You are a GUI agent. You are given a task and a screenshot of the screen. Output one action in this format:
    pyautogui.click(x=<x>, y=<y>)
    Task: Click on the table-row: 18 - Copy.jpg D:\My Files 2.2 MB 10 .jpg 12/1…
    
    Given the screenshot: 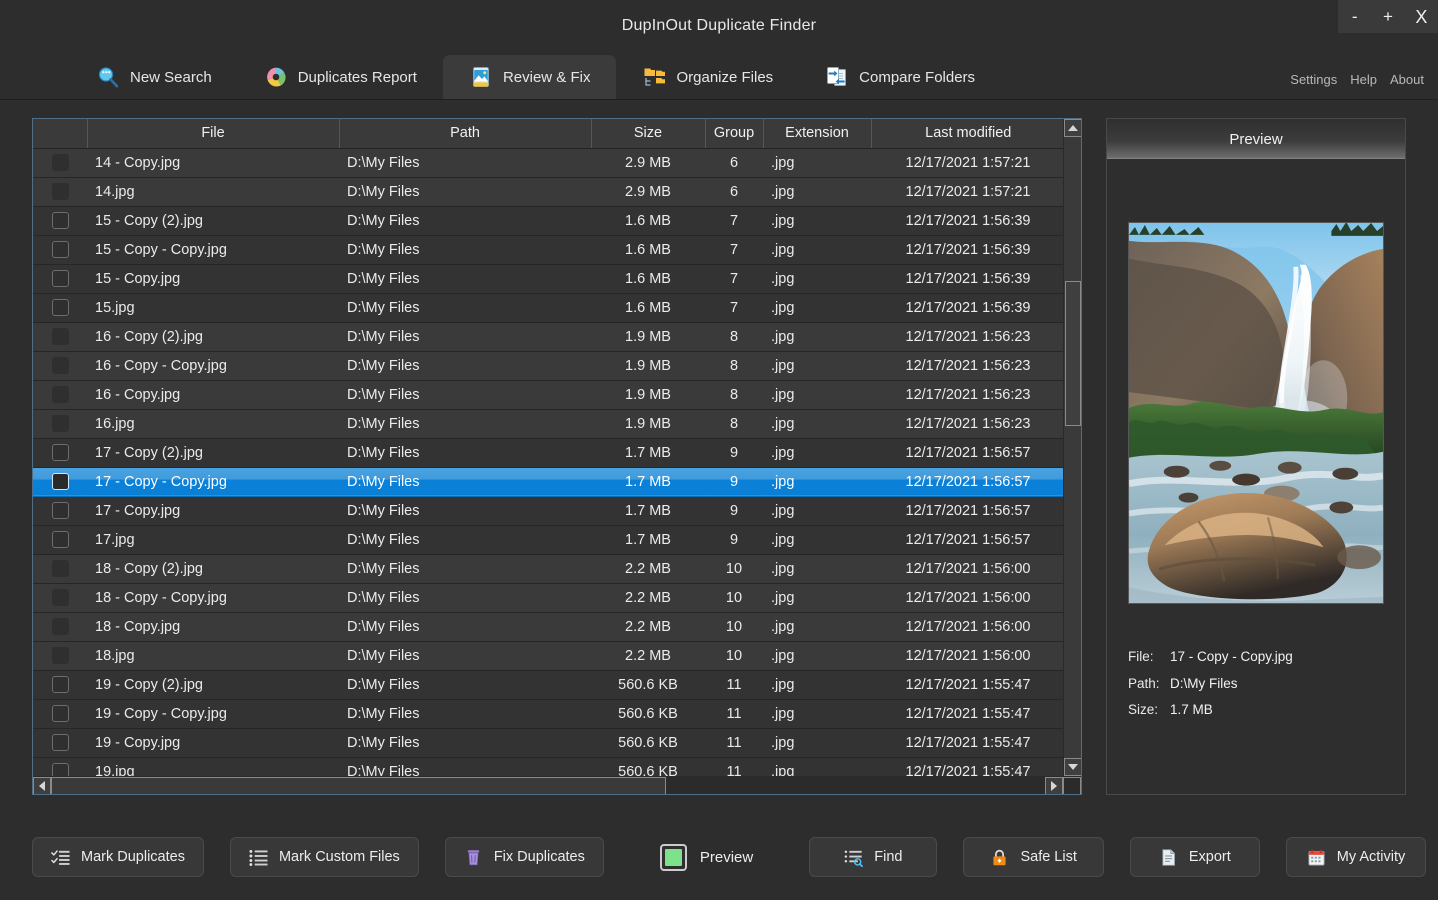 What is the action you would take?
    pyautogui.click(x=549, y=627)
    